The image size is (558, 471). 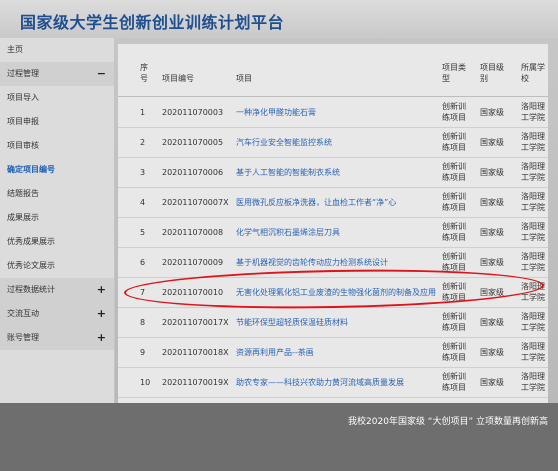 What do you see at coordinates (337, 232) in the screenshot?
I see `project-name-link: 化学气相沉积石墨烯涂层刀具` at bounding box center [337, 232].